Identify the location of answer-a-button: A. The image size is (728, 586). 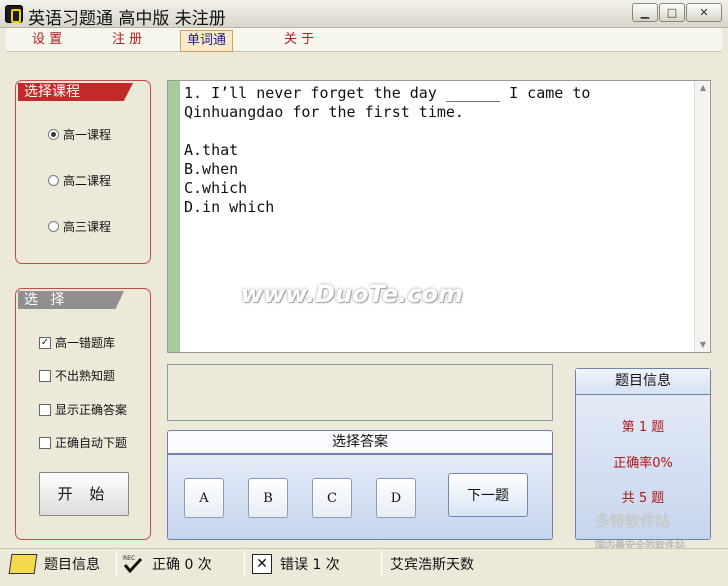
(204, 498).